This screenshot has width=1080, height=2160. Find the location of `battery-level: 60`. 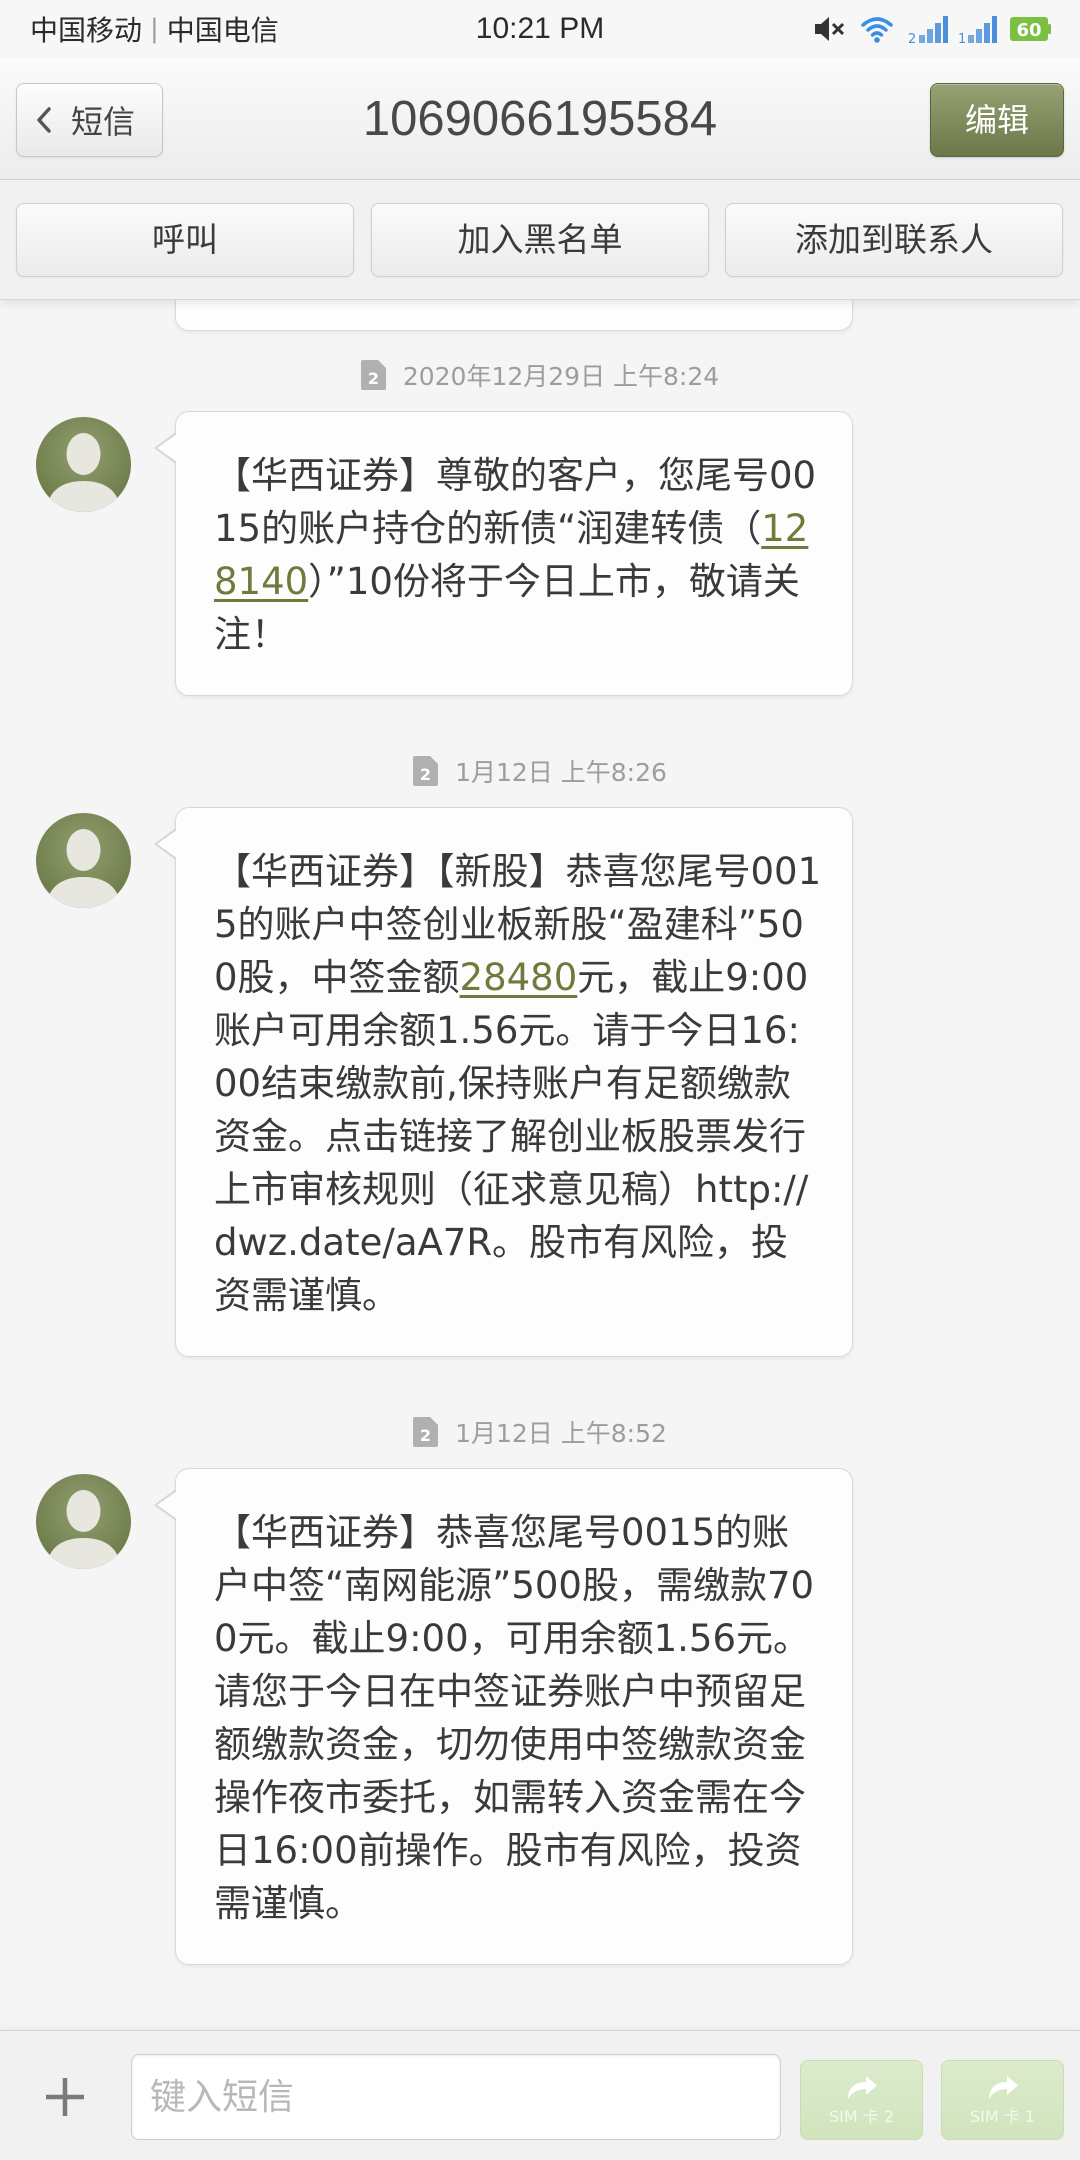

battery-level: 60 is located at coordinates (1028, 30).